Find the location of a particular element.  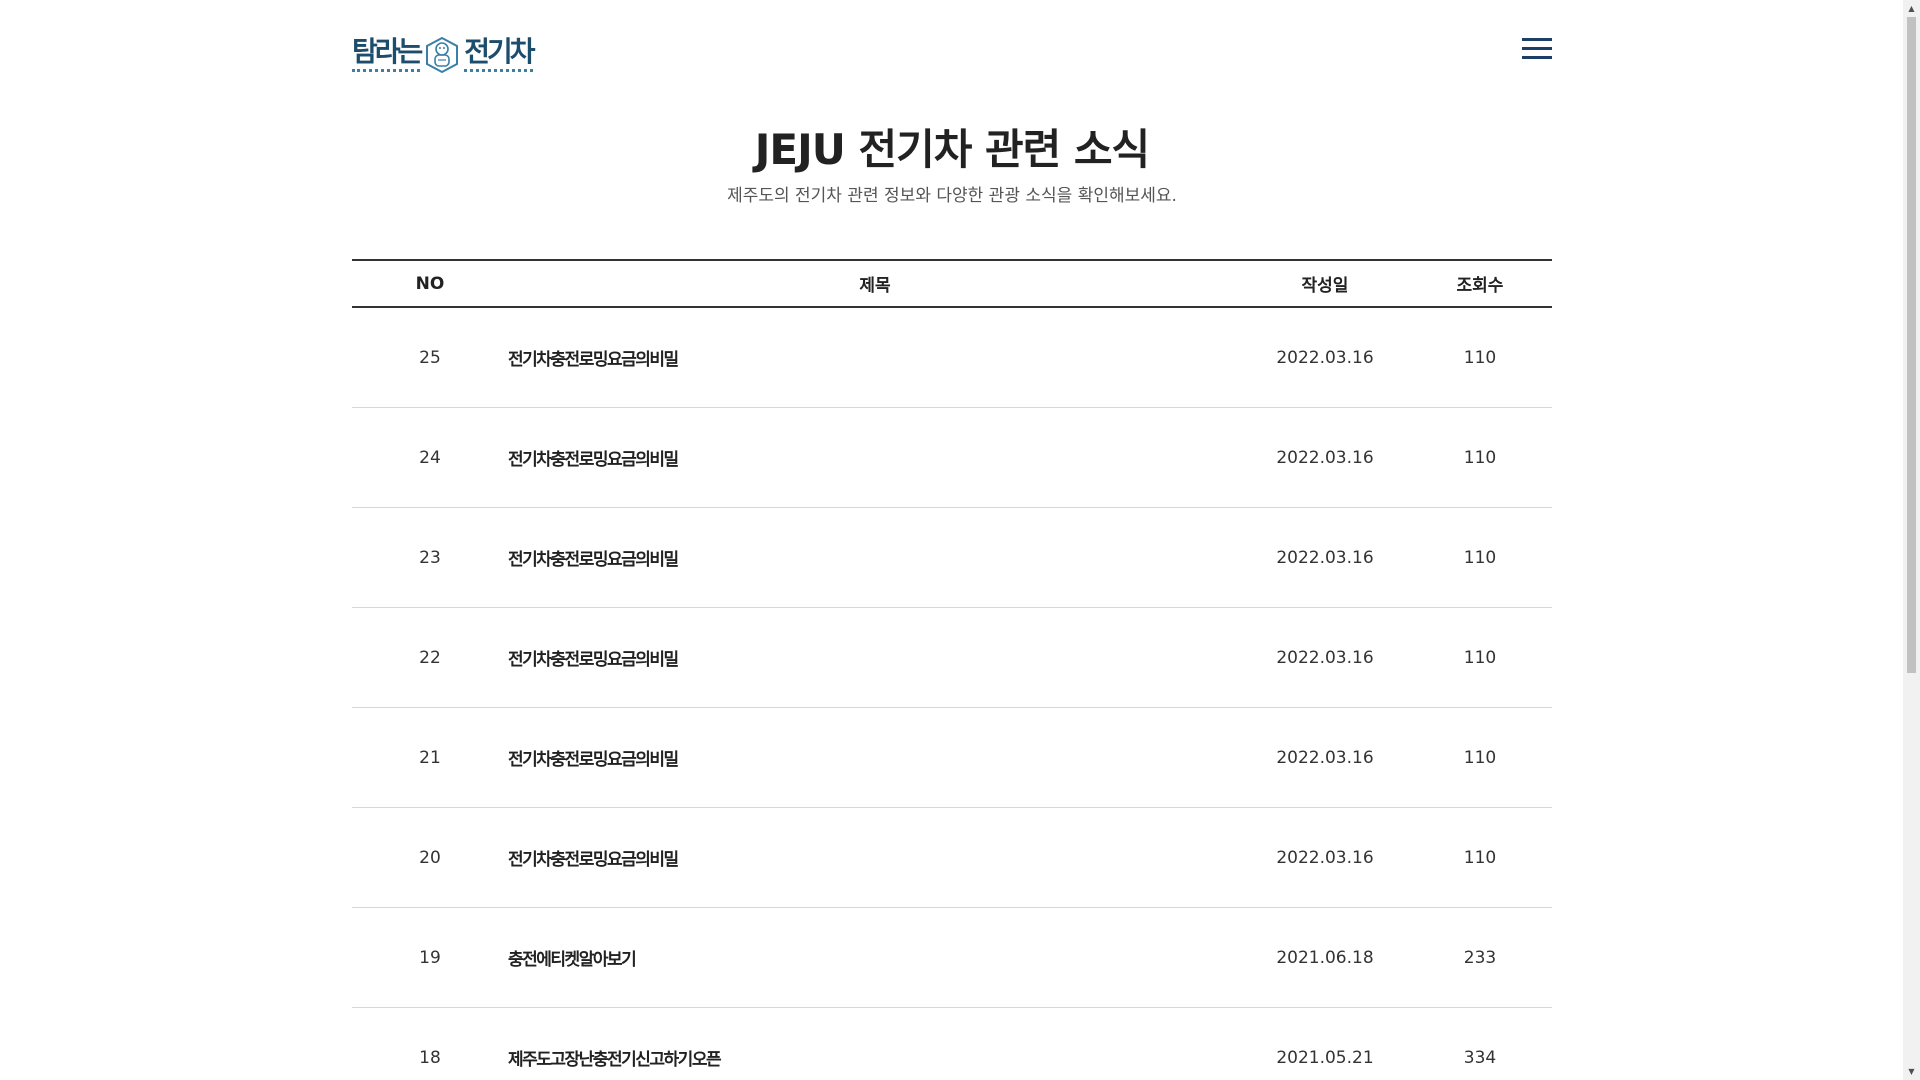

row-views: 334 is located at coordinates (1480, 1057).